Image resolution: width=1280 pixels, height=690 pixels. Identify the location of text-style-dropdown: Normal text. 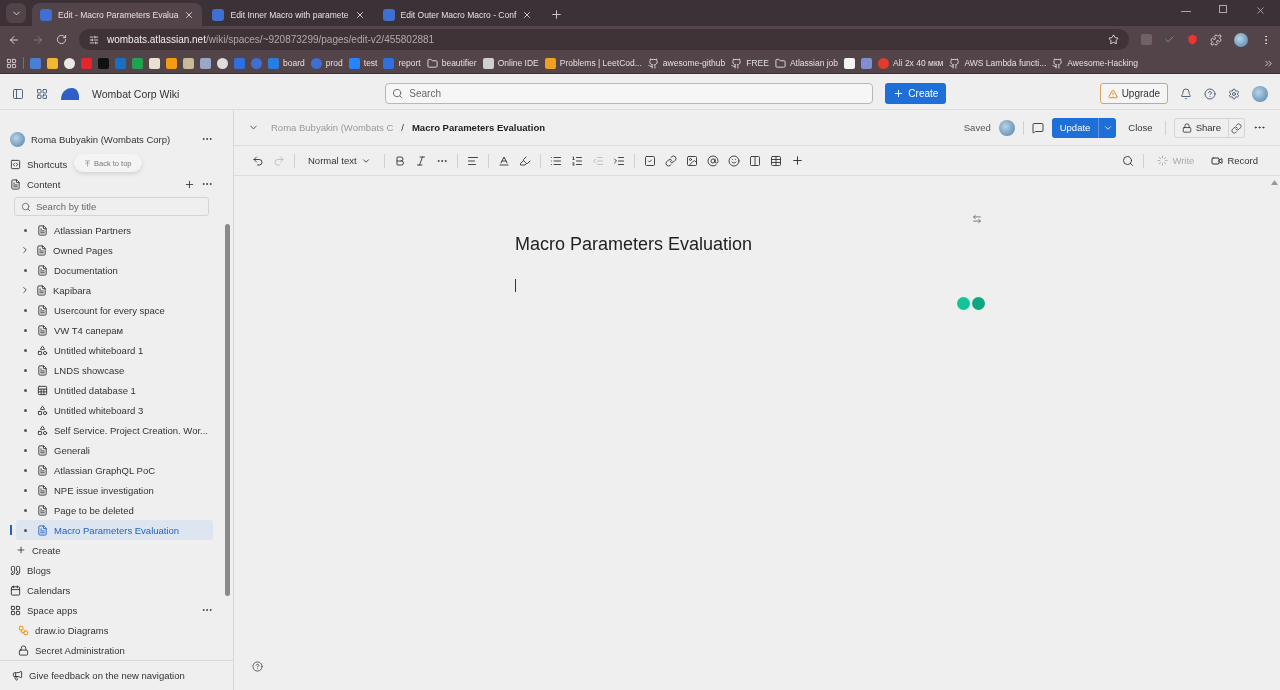
(339, 160).